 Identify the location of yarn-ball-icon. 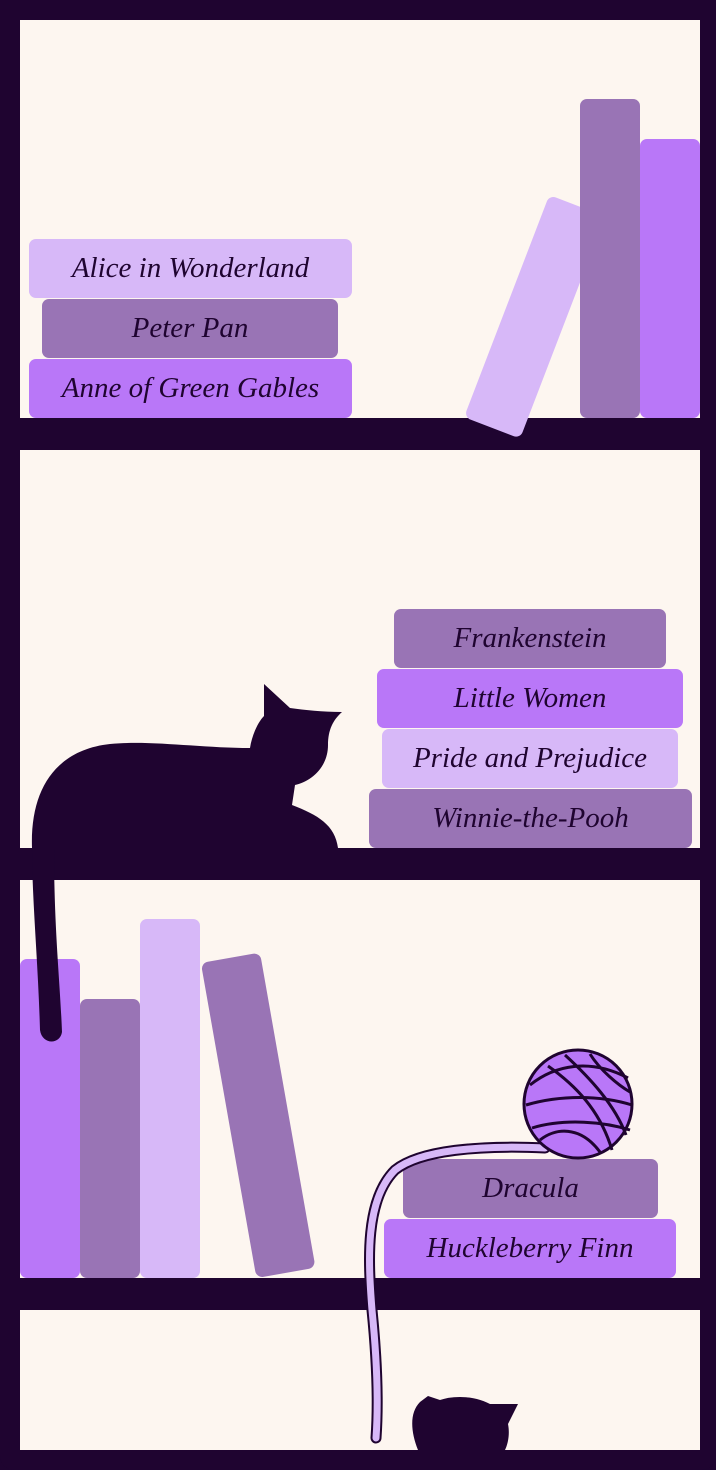
(578, 1104).